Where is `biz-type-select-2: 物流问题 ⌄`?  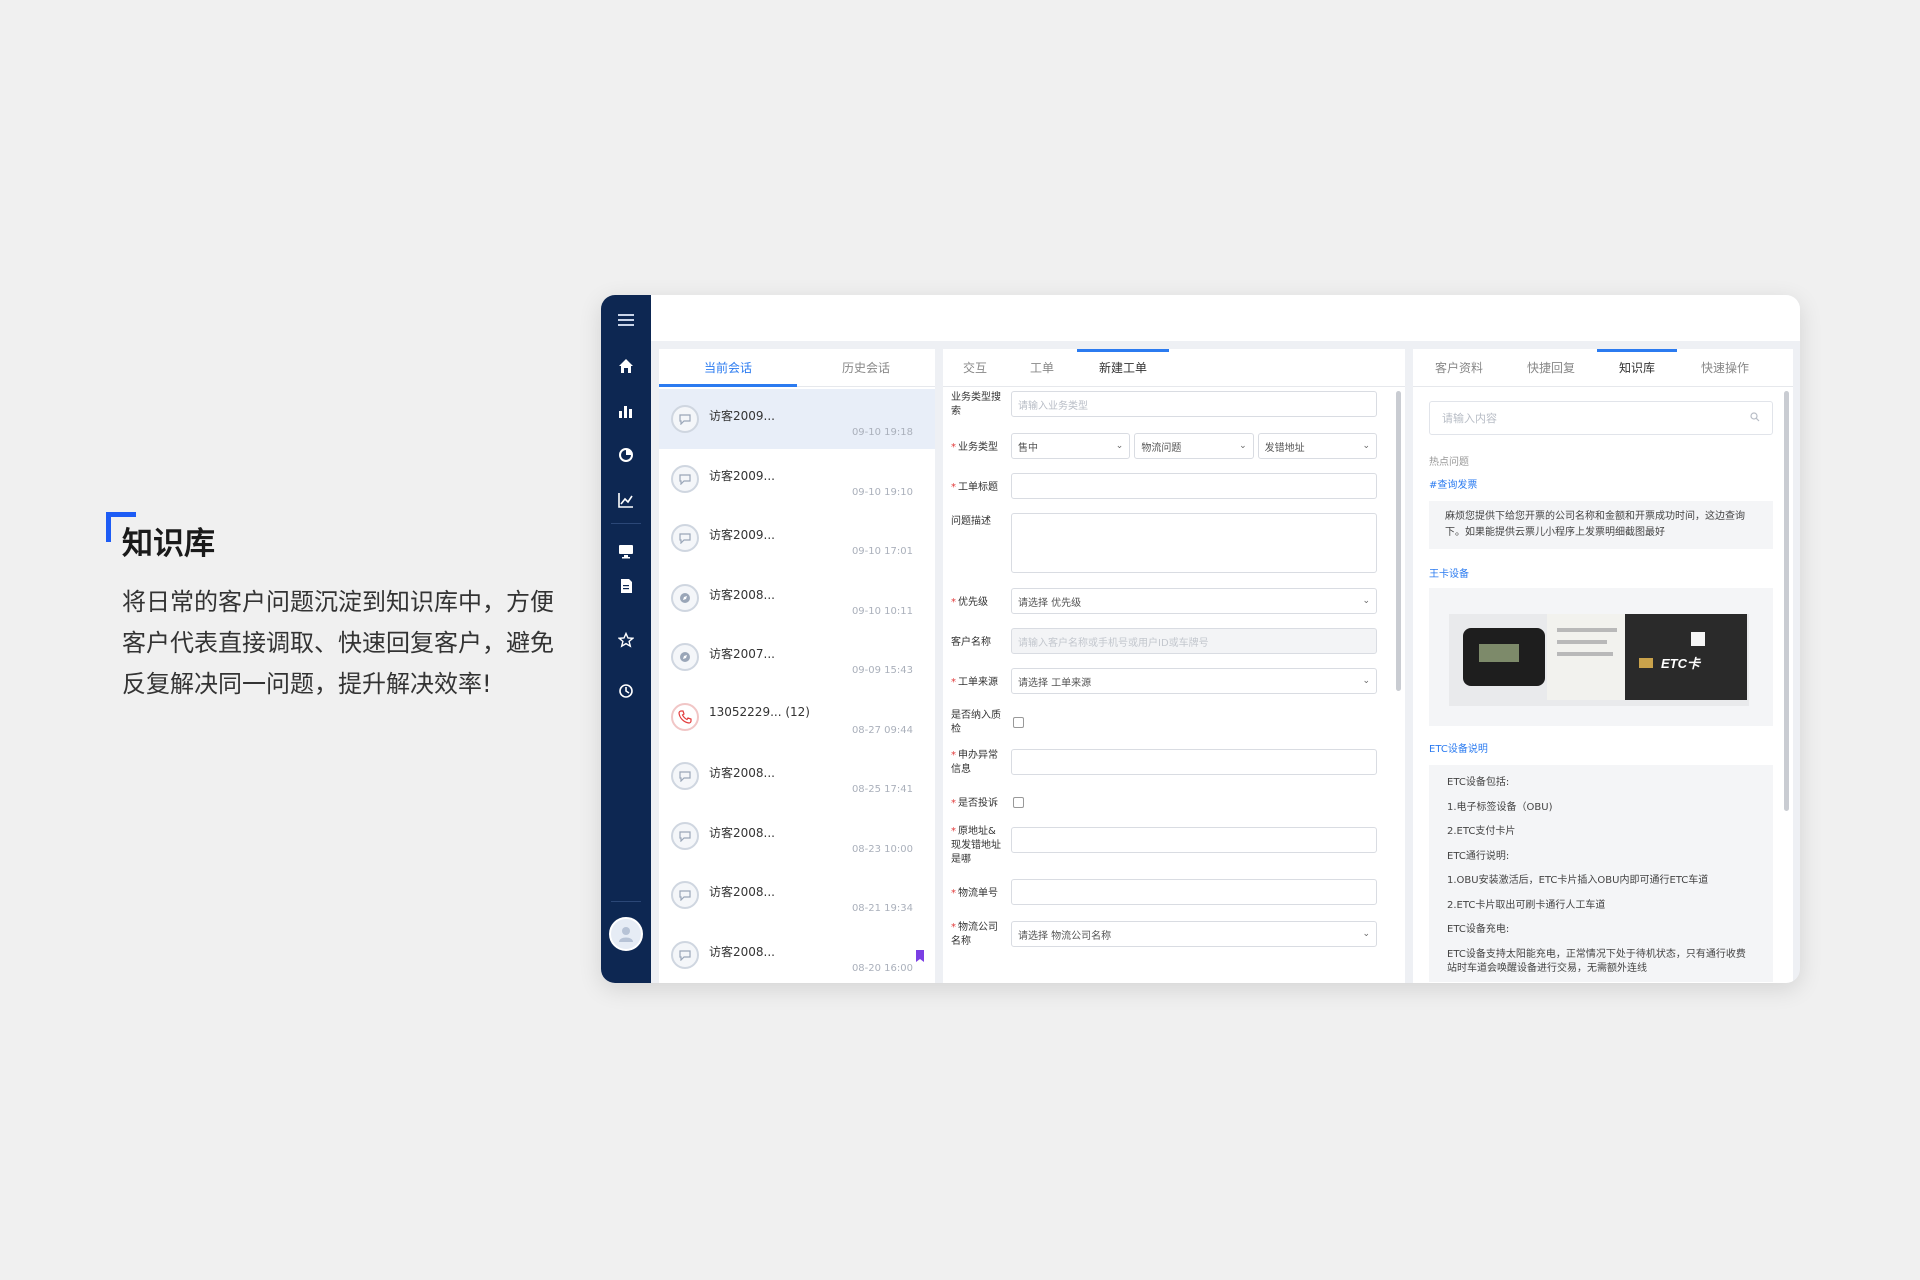
biz-type-select-2: 物流问题 ⌄ is located at coordinates (1194, 446).